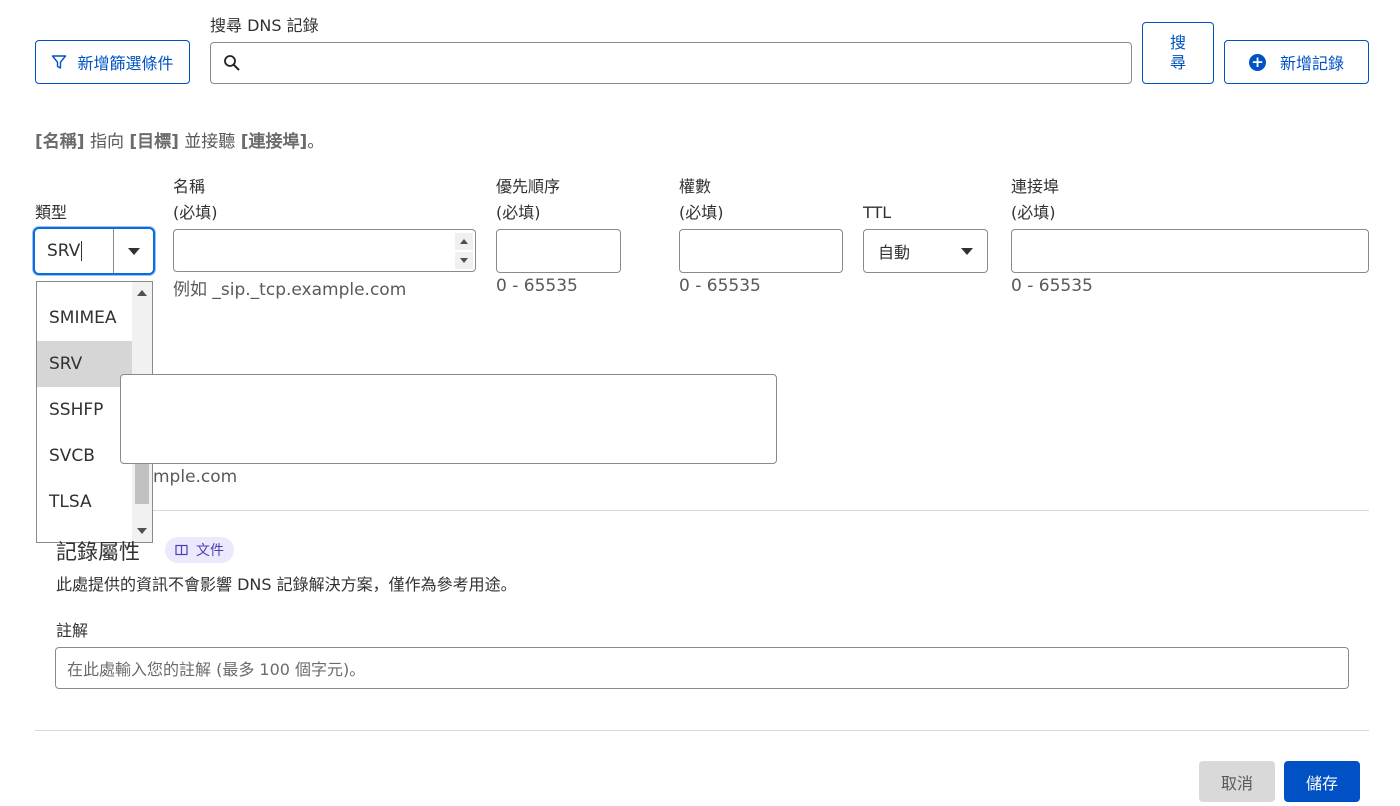  I want to click on description-target: [目標], so click(154, 142).